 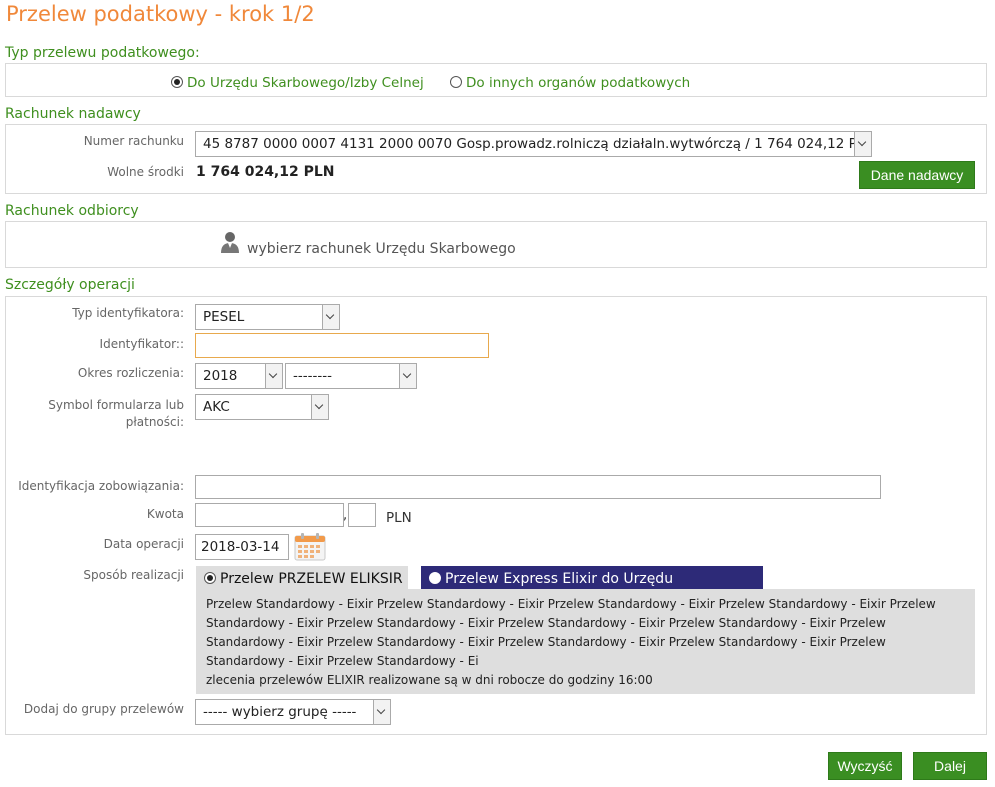 I want to click on calendar-icon, so click(x=310, y=547).